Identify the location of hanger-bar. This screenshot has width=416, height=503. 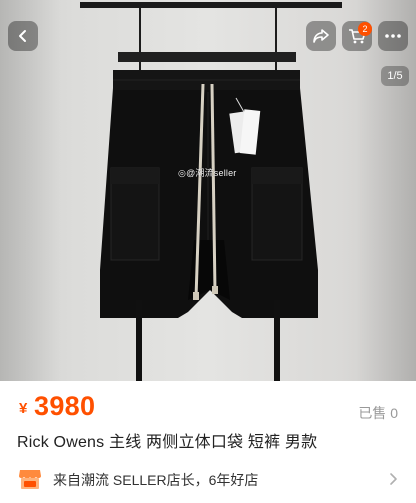
(207, 57).